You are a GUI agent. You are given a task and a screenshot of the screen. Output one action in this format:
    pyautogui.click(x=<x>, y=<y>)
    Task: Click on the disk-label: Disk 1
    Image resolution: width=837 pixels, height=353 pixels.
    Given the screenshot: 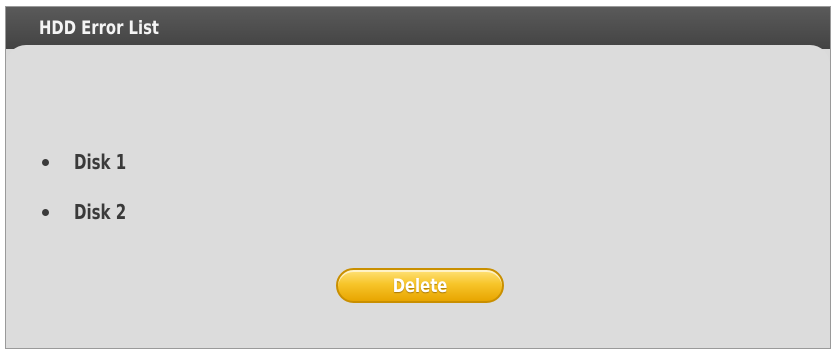 What is the action you would take?
    pyautogui.click(x=100, y=162)
    